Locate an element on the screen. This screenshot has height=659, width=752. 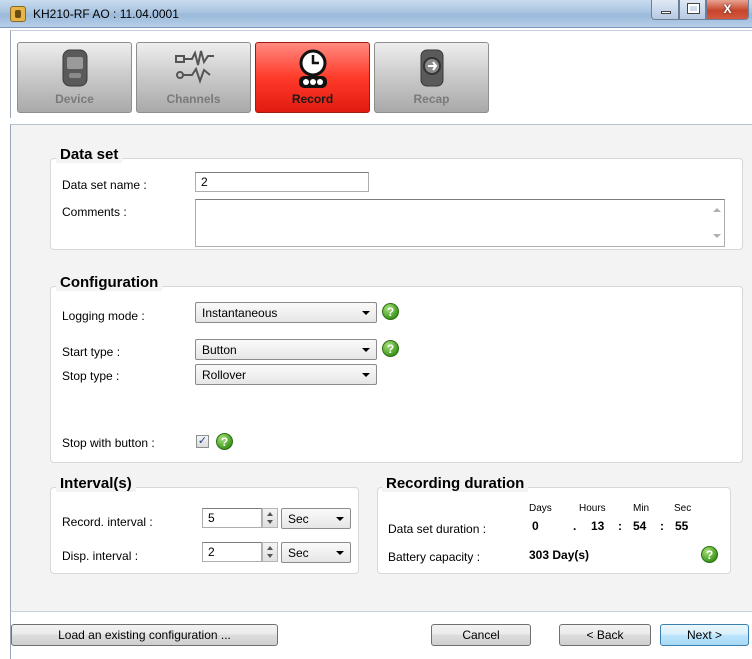
min-header: Min is located at coordinates (641, 508).